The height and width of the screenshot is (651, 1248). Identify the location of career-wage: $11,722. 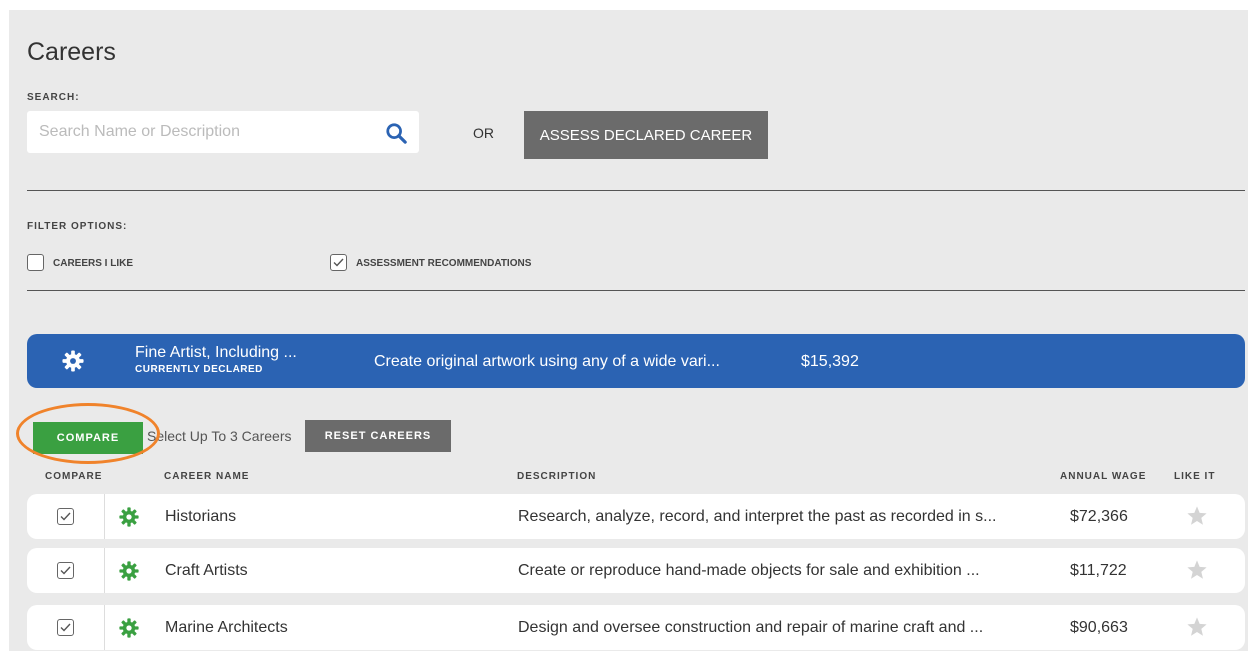
(1098, 570).